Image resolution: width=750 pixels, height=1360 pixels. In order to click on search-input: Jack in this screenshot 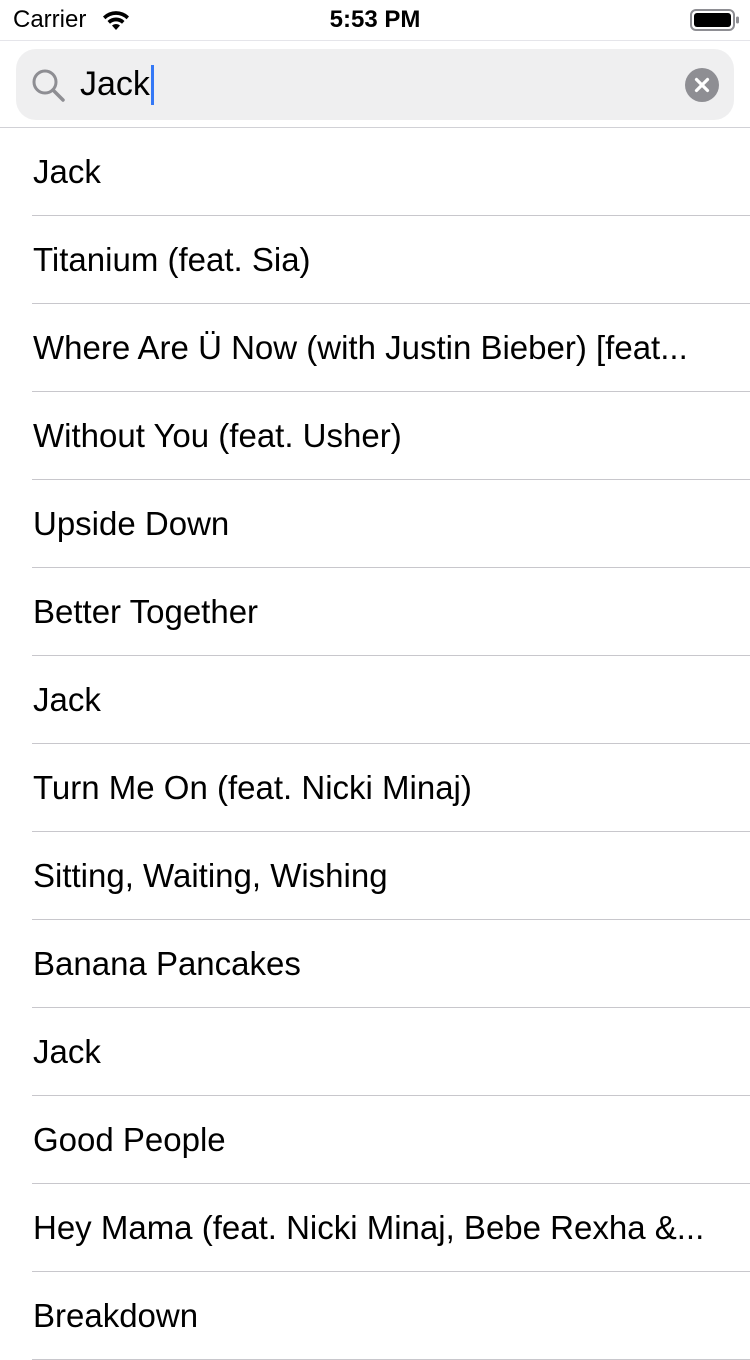, I will do `click(117, 84)`.